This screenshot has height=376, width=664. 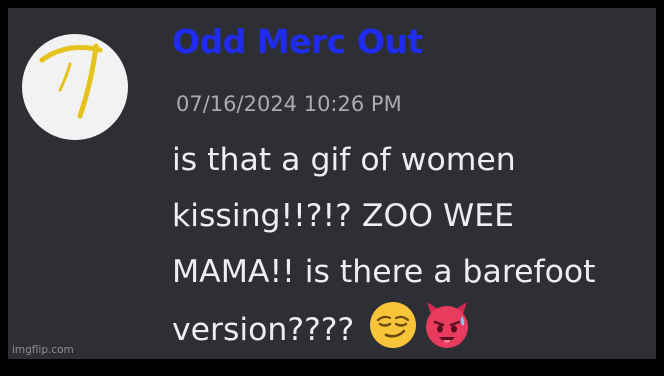 I want to click on message-line-4: version????, so click(x=410, y=328).